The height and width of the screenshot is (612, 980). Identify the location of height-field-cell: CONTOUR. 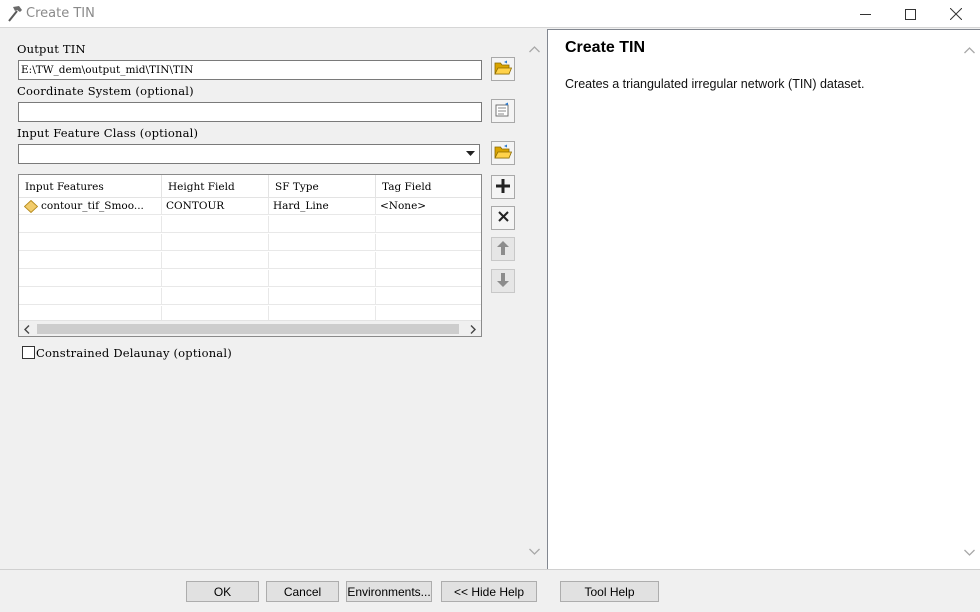
(215, 206).